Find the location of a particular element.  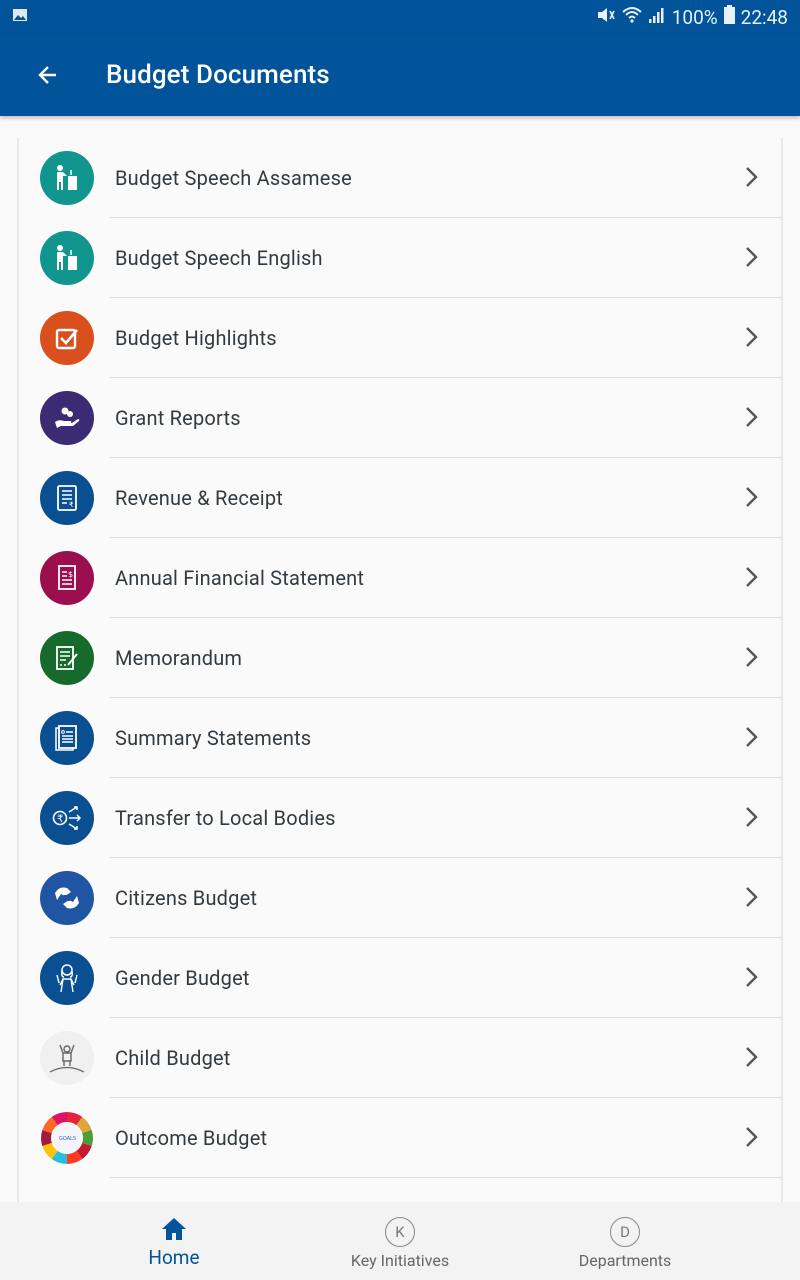

signal-icon is located at coordinates (657, 17).